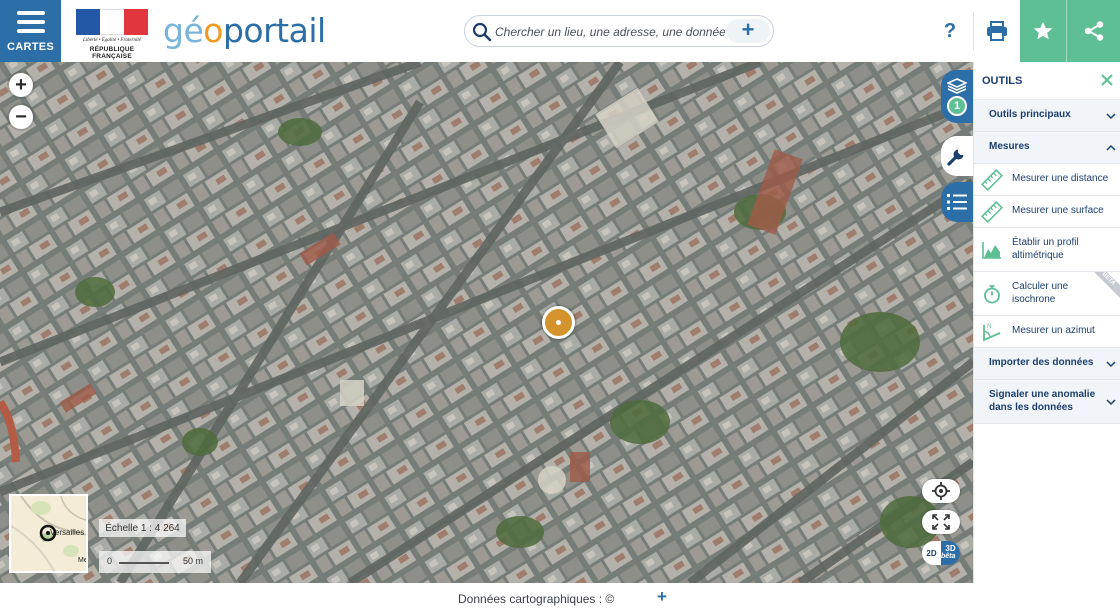 The height and width of the screenshot is (612, 1120). I want to click on star-icon, so click(1043, 30).